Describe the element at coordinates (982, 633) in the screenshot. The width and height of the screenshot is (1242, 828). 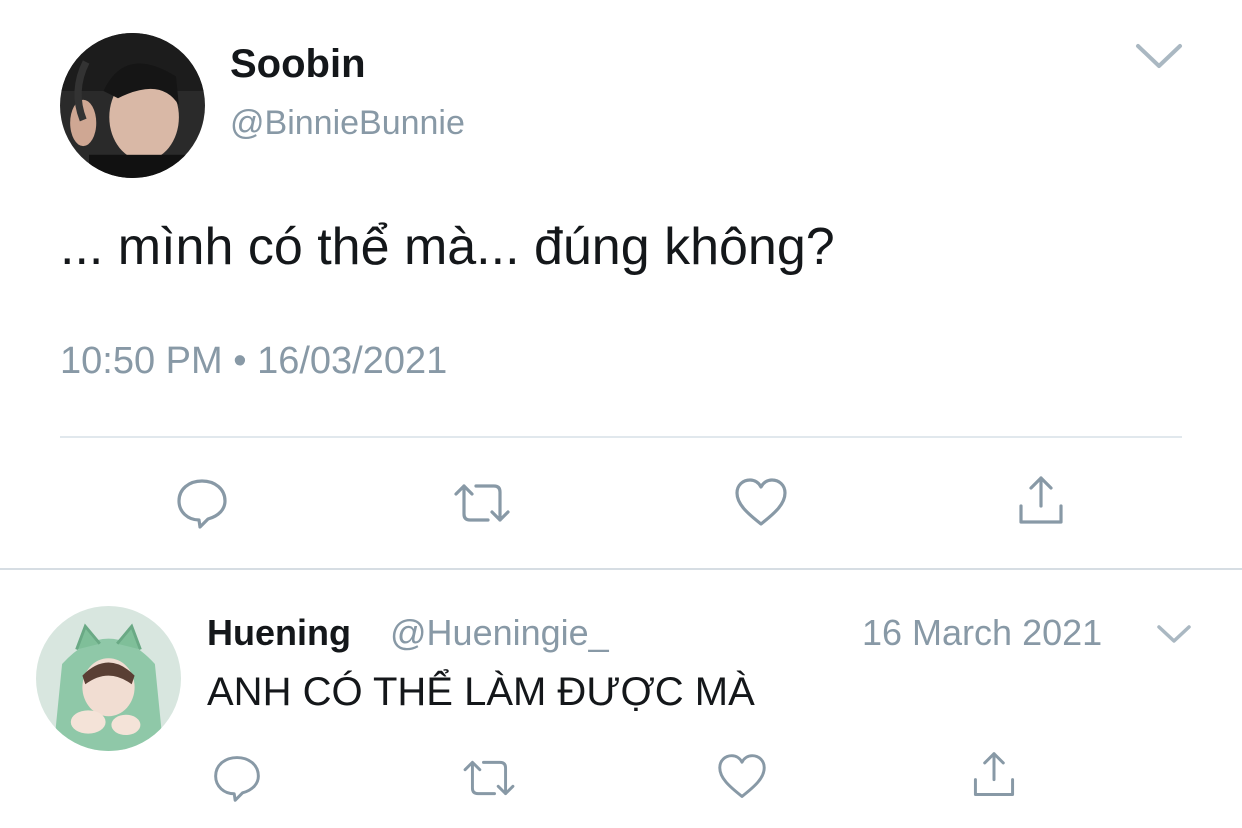
I see `reply-date: 16 March 2021` at that location.